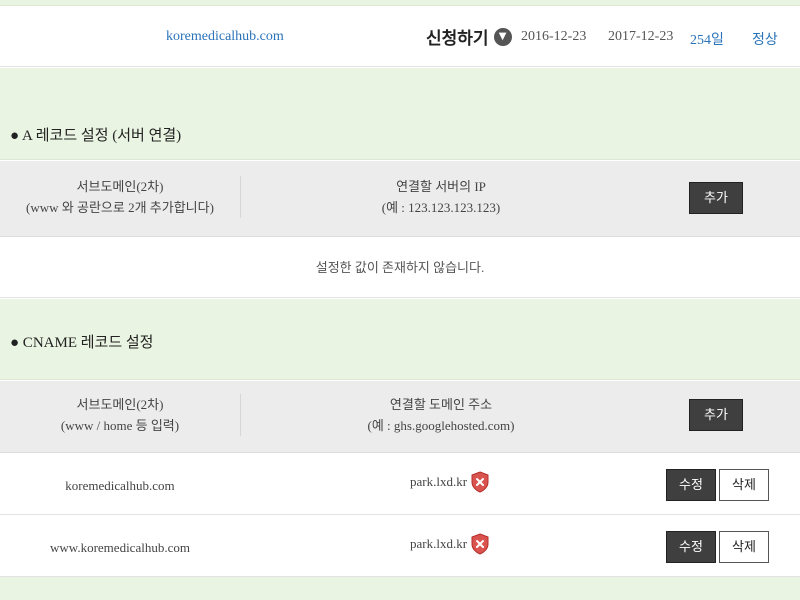 This screenshot has width=800, height=600. Describe the element at coordinates (225, 37) in the screenshot. I see `domain-link: koremedicalhub.com` at that location.